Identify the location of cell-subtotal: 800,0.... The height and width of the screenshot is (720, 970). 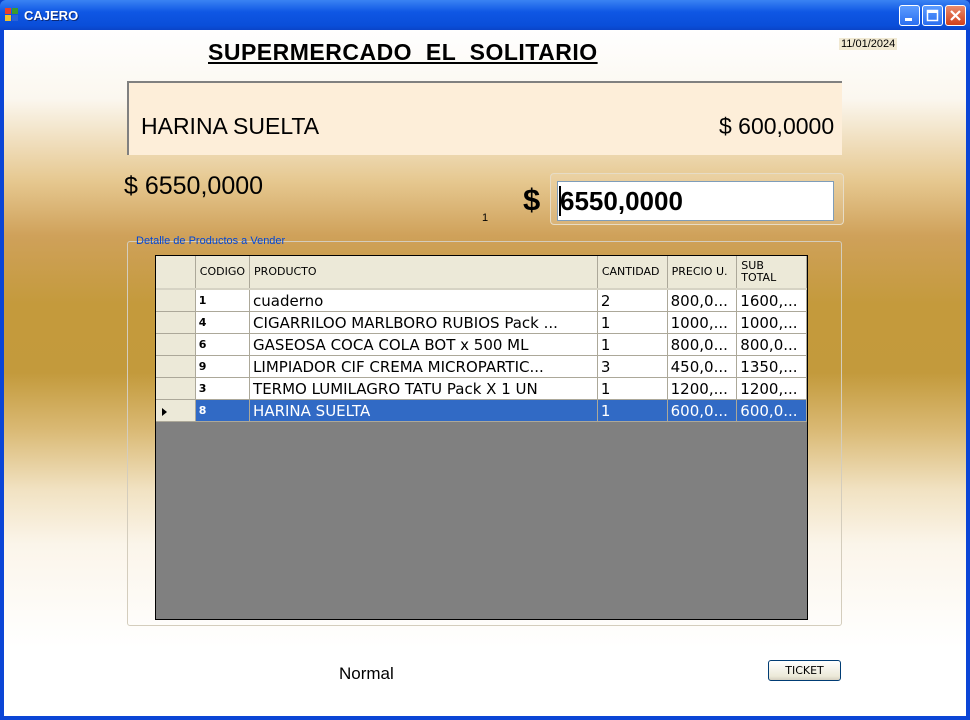
(771, 344).